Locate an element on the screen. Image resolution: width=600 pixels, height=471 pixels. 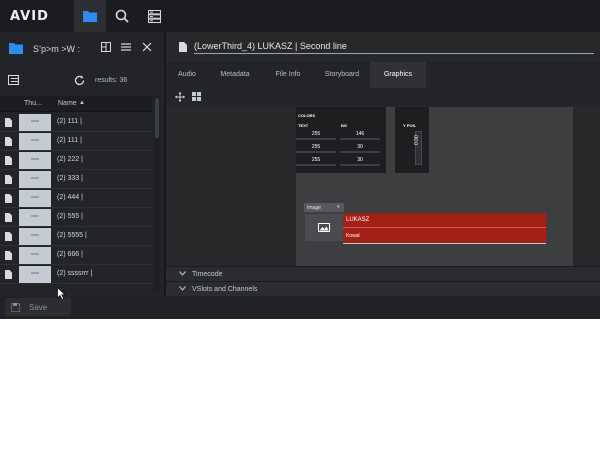
list-item: (2) 5555 | is located at coordinates (76, 236).